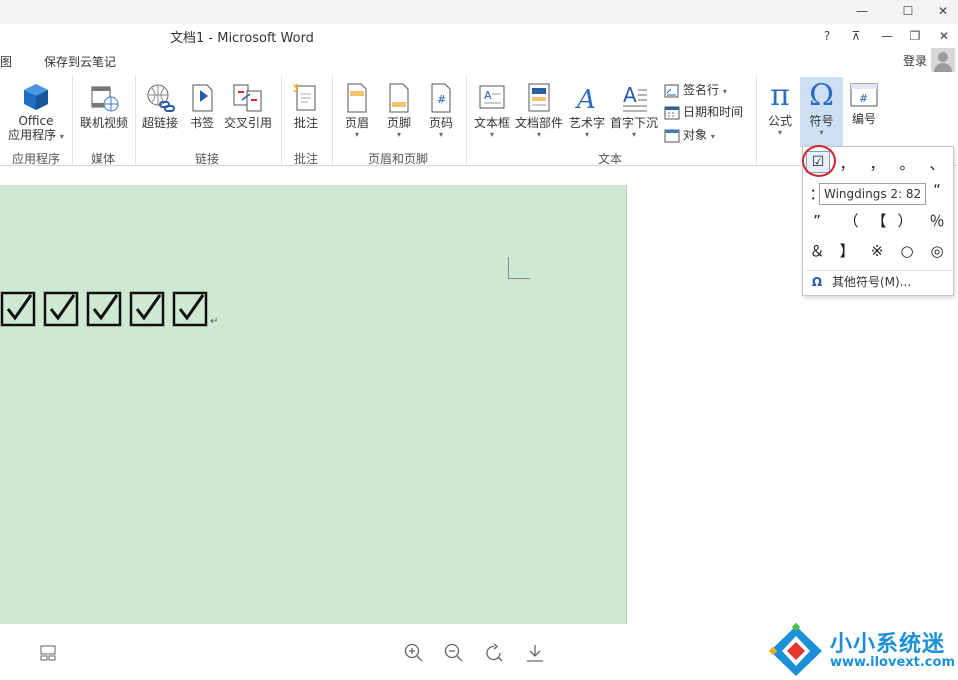  Describe the element at coordinates (454, 653) in the screenshot. I see `zoom-out-icon` at that location.